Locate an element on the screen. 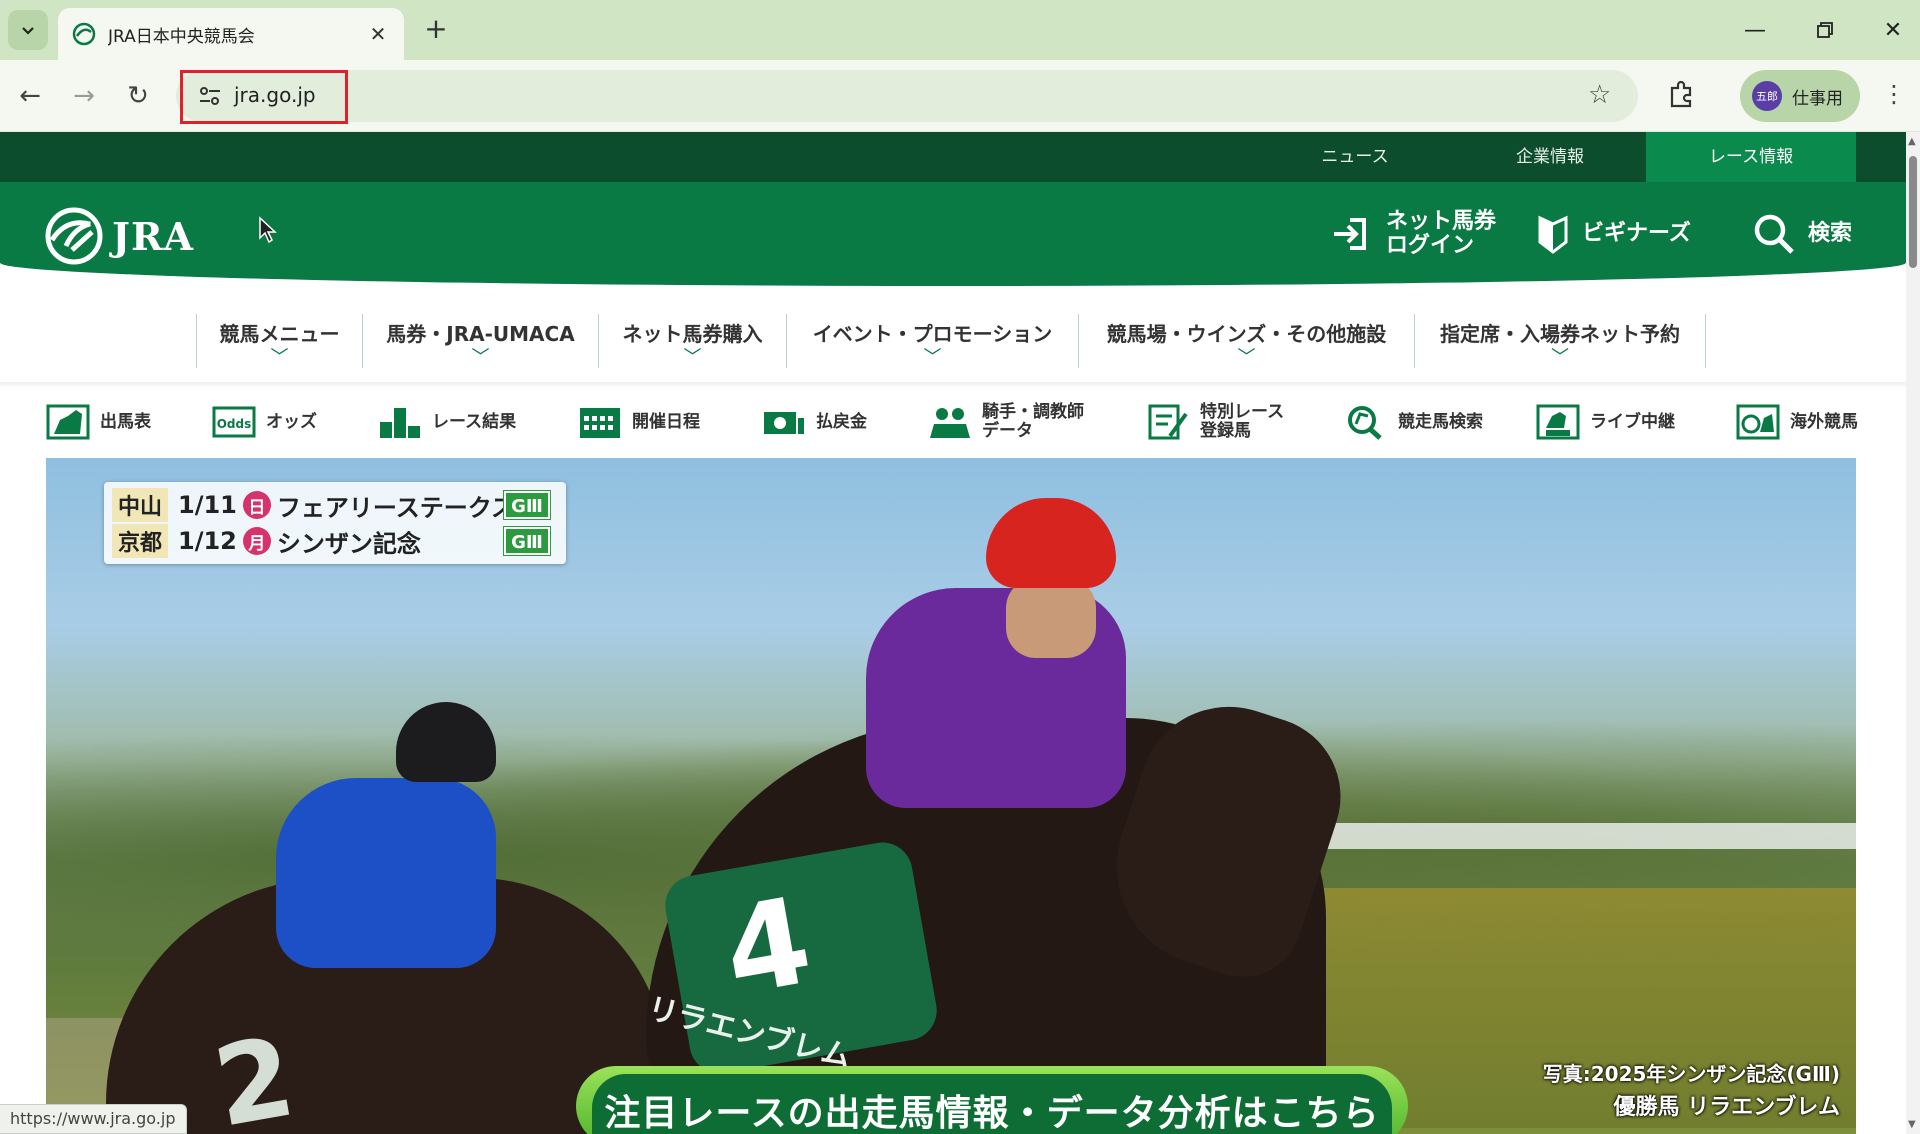  jra-logo: JRA is located at coordinates (119, 236).